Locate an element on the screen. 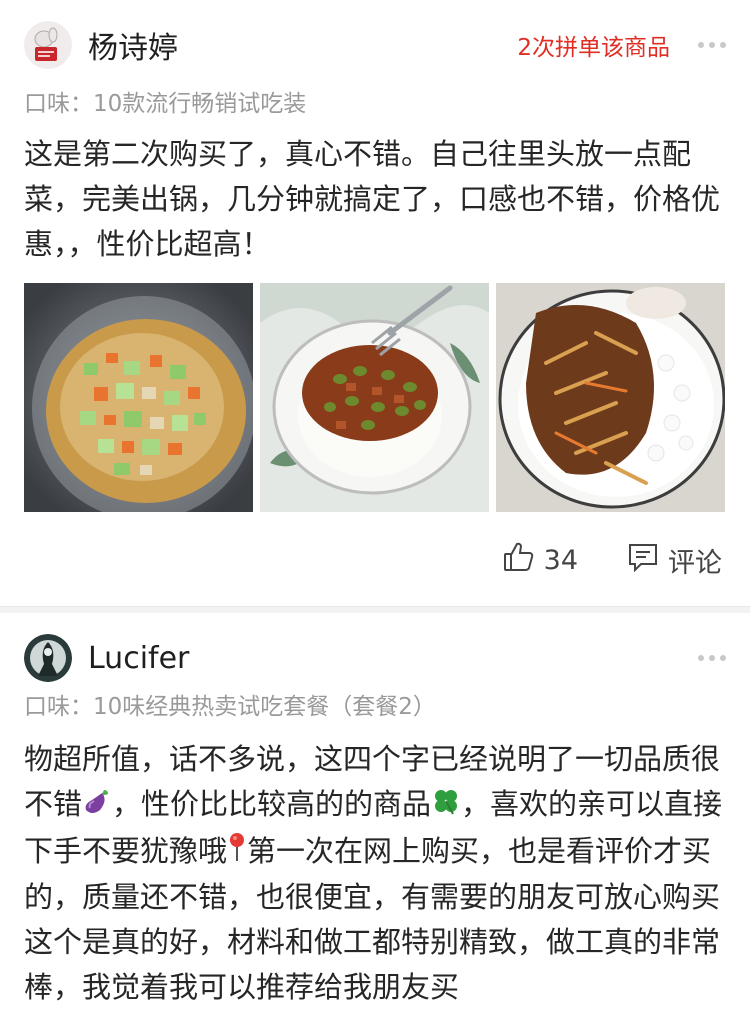  eggplant-emoji is located at coordinates (97, 806).